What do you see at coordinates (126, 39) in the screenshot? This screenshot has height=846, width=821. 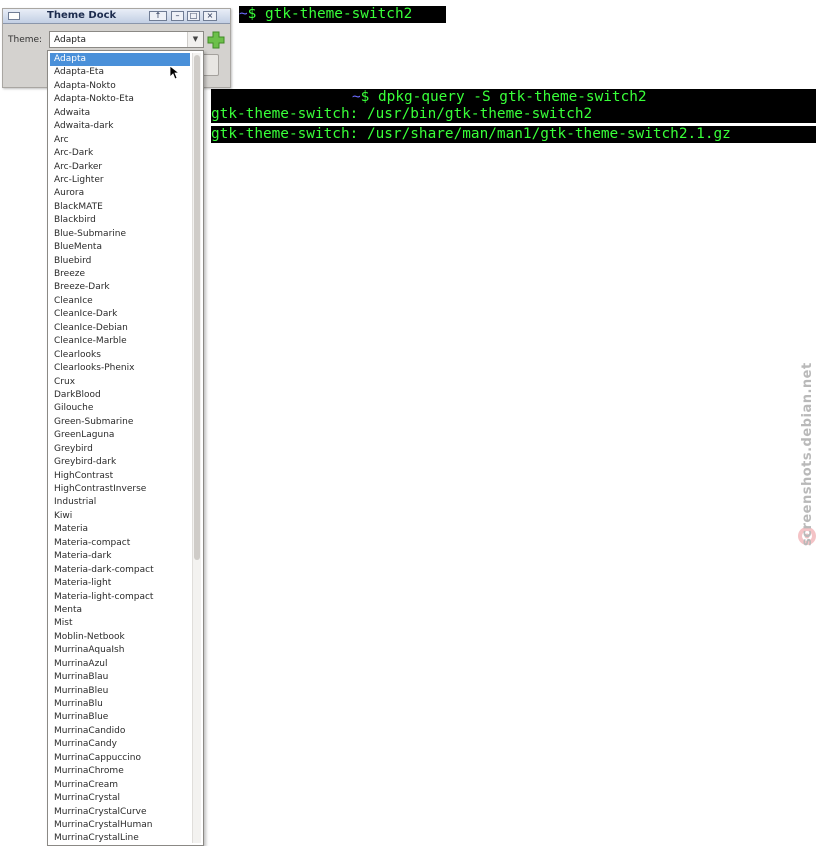 I see `theme-combobox: Adapta ▼` at bounding box center [126, 39].